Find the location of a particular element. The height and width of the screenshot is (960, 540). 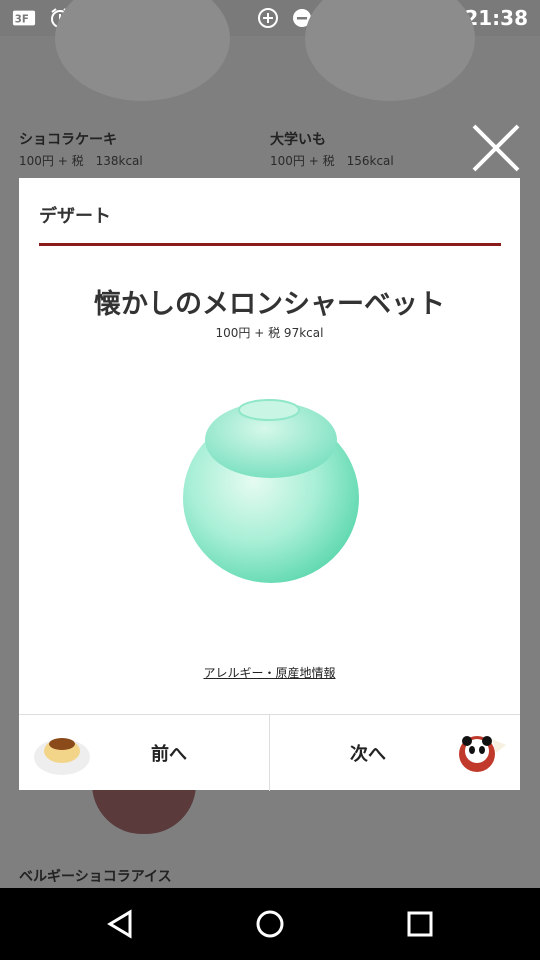

back-icon is located at coordinates (119, 924).